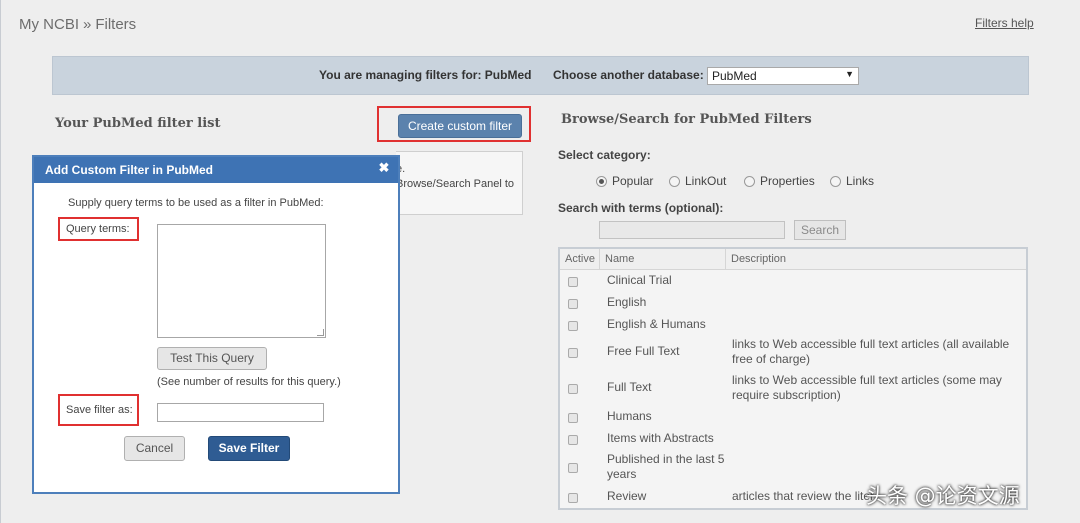 This screenshot has width=1080, height=523. I want to click on create-button-highlight: Create custom filter, so click(454, 124).